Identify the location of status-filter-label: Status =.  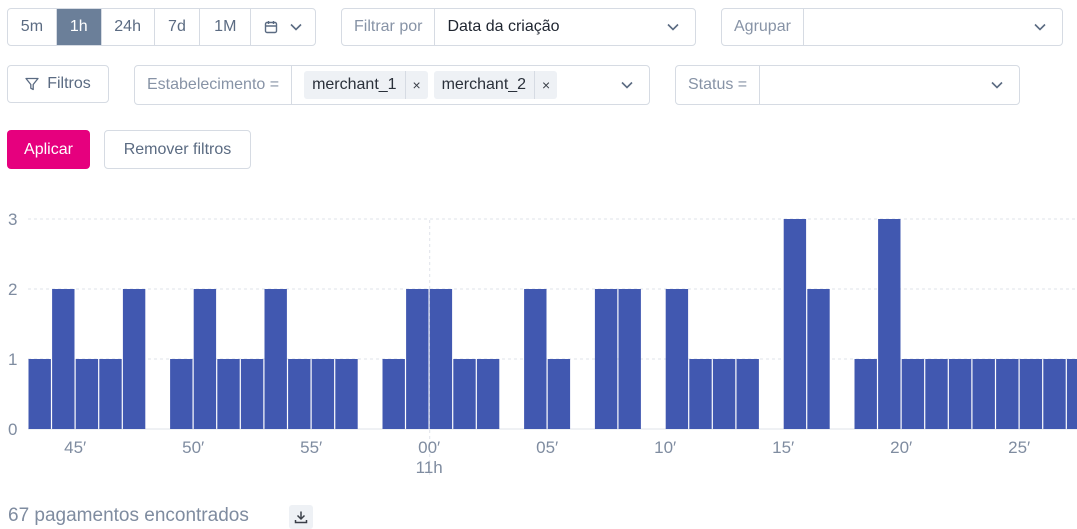
(718, 85).